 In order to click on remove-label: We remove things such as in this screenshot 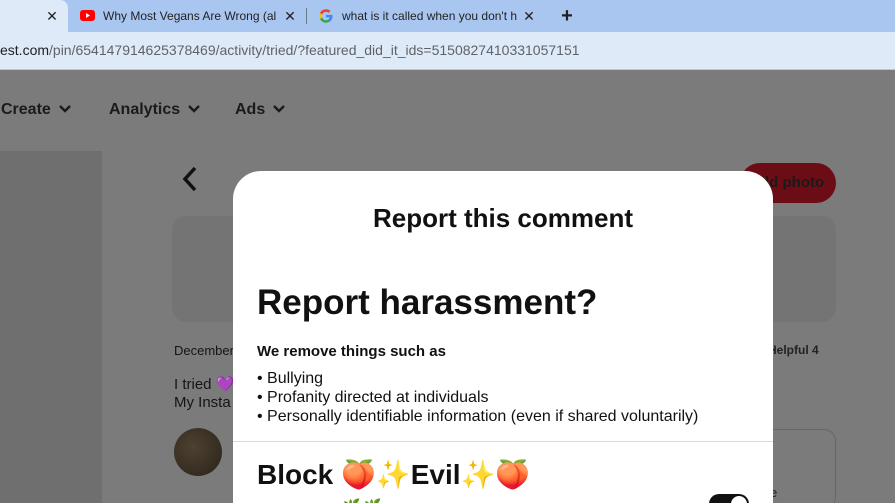, I will do `click(351, 351)`.